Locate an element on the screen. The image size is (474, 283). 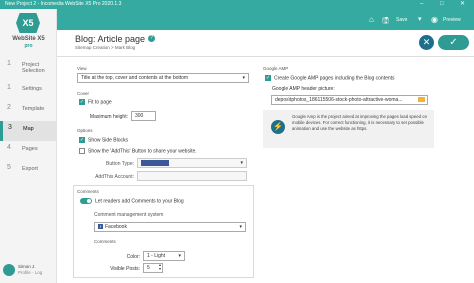
preview-icon: ◉ is located at coordinates (434, 19).